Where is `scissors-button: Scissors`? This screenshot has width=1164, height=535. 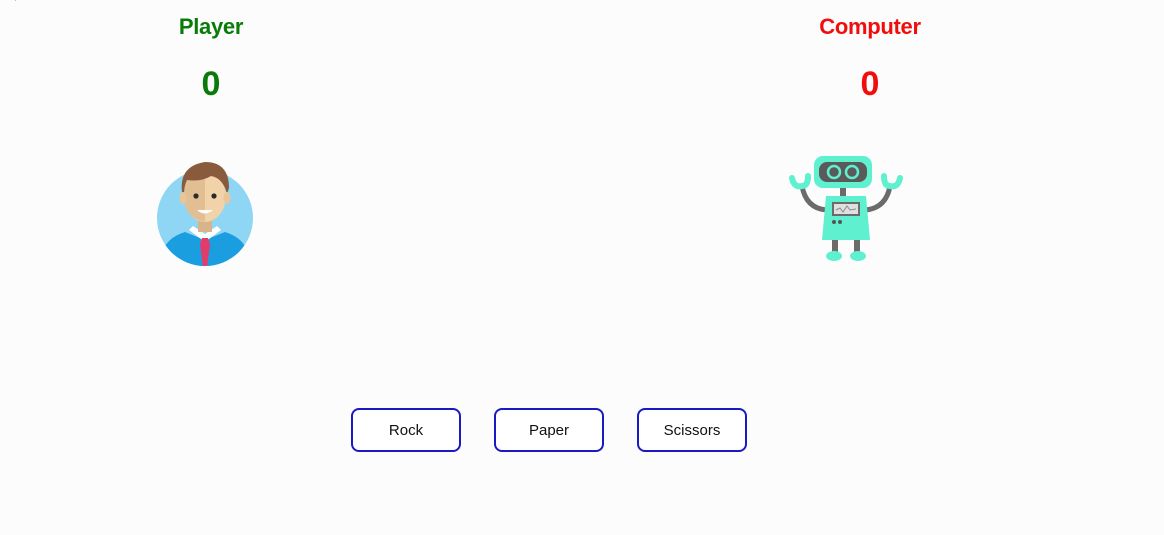
scissors-button: Scissors is located at coordinates (692, 430).